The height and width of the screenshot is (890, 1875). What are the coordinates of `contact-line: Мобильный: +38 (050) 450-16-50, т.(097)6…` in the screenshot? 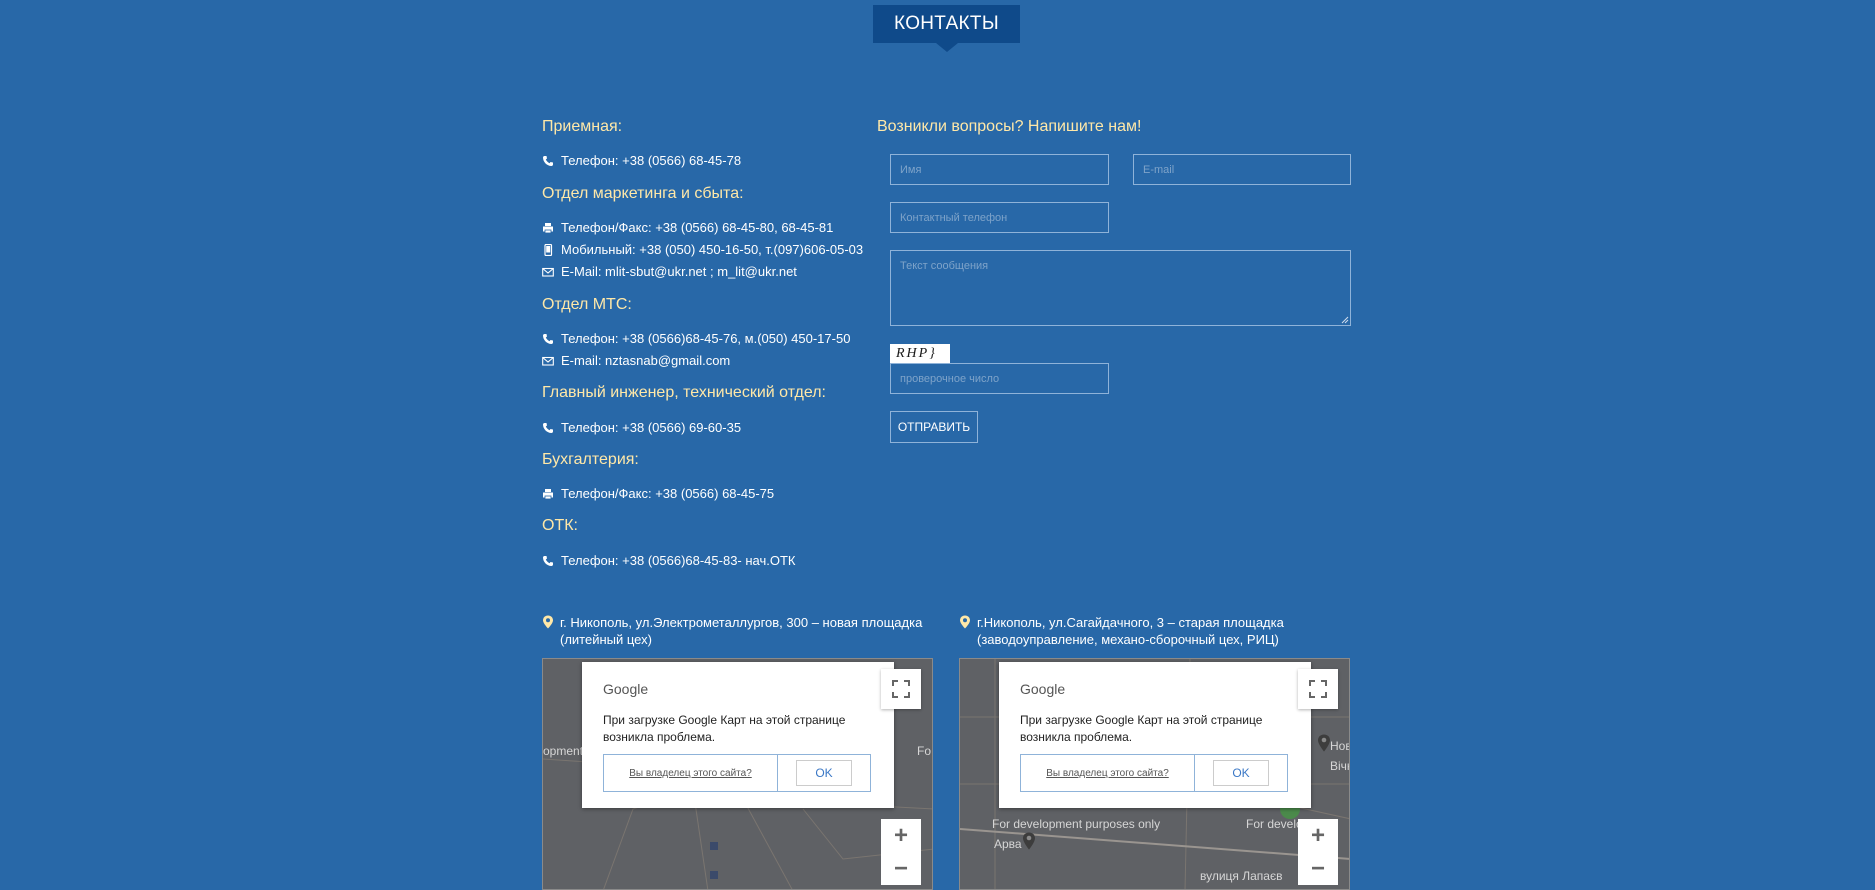 It's located at (702, 249).